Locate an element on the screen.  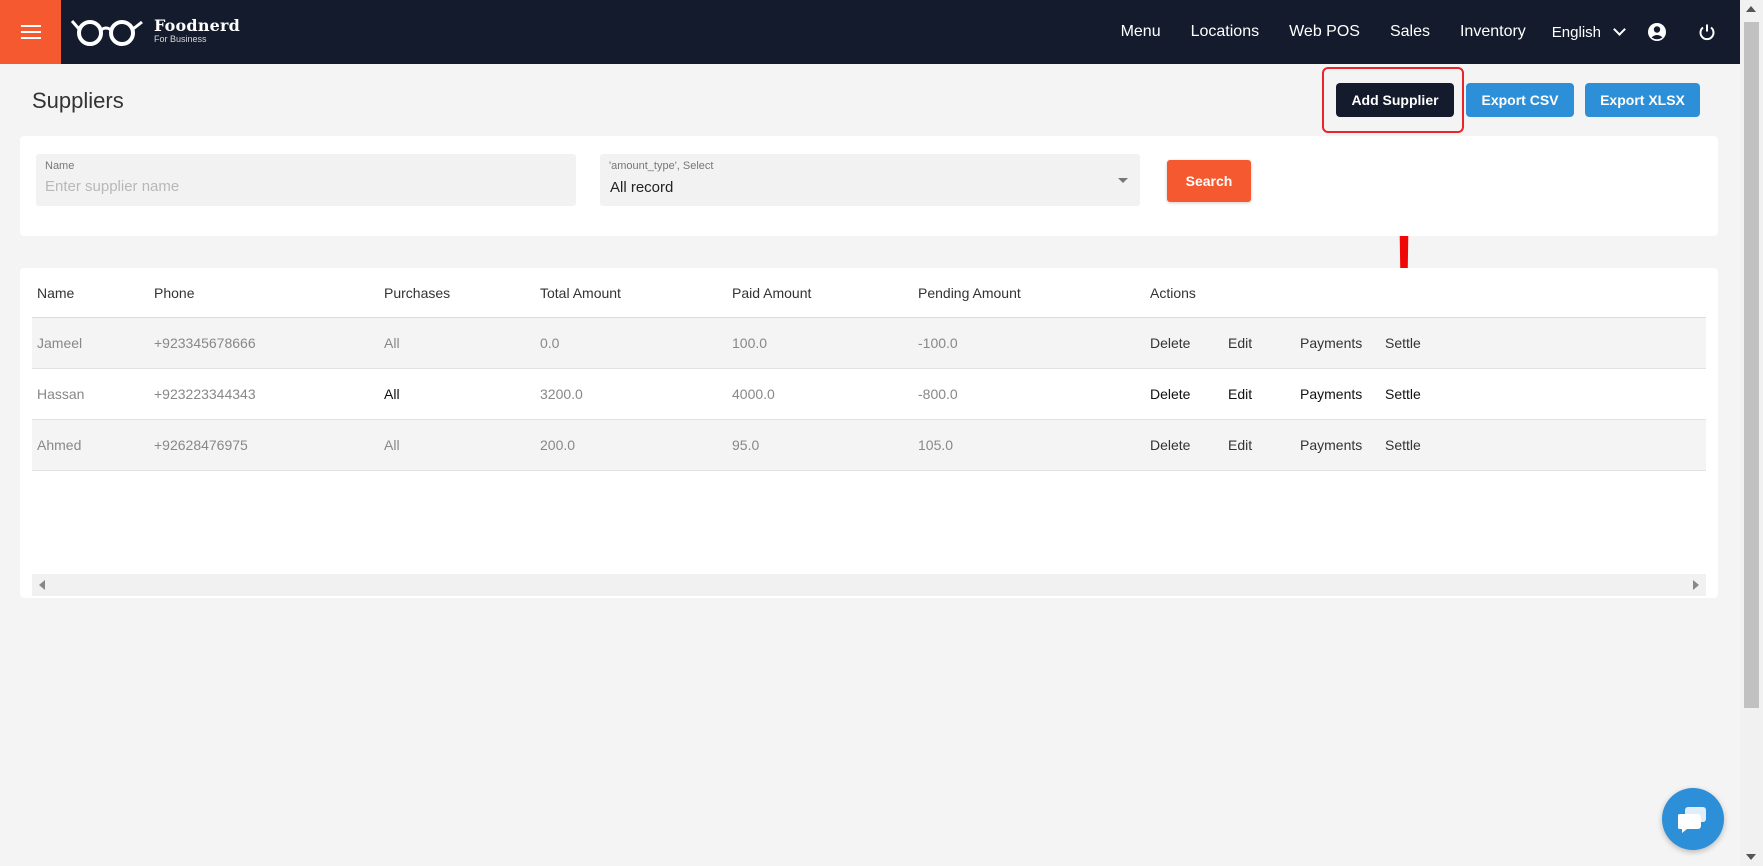
cell-total-amount: 0.0 is located at coordinates (550, 343).